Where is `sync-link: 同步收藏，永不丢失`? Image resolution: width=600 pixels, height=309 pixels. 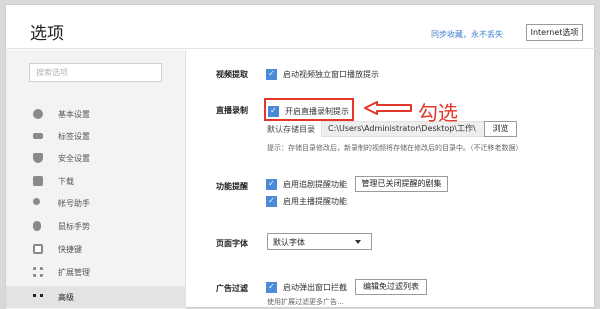 sync-link: 同步收藏，永不丢失 is located at coordinates (467, 34).